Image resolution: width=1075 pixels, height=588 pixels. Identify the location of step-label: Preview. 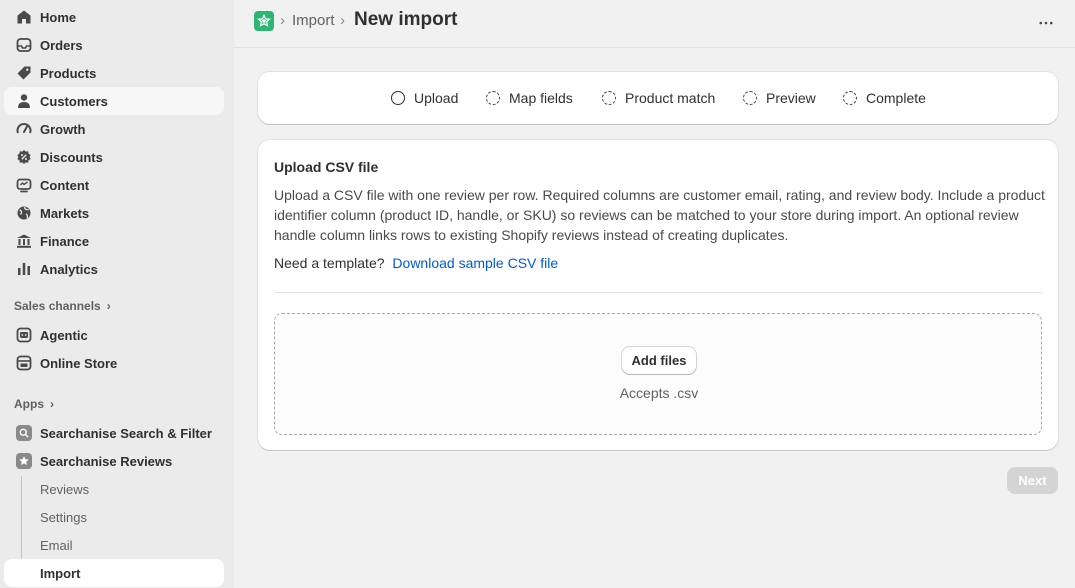
(791, 98).